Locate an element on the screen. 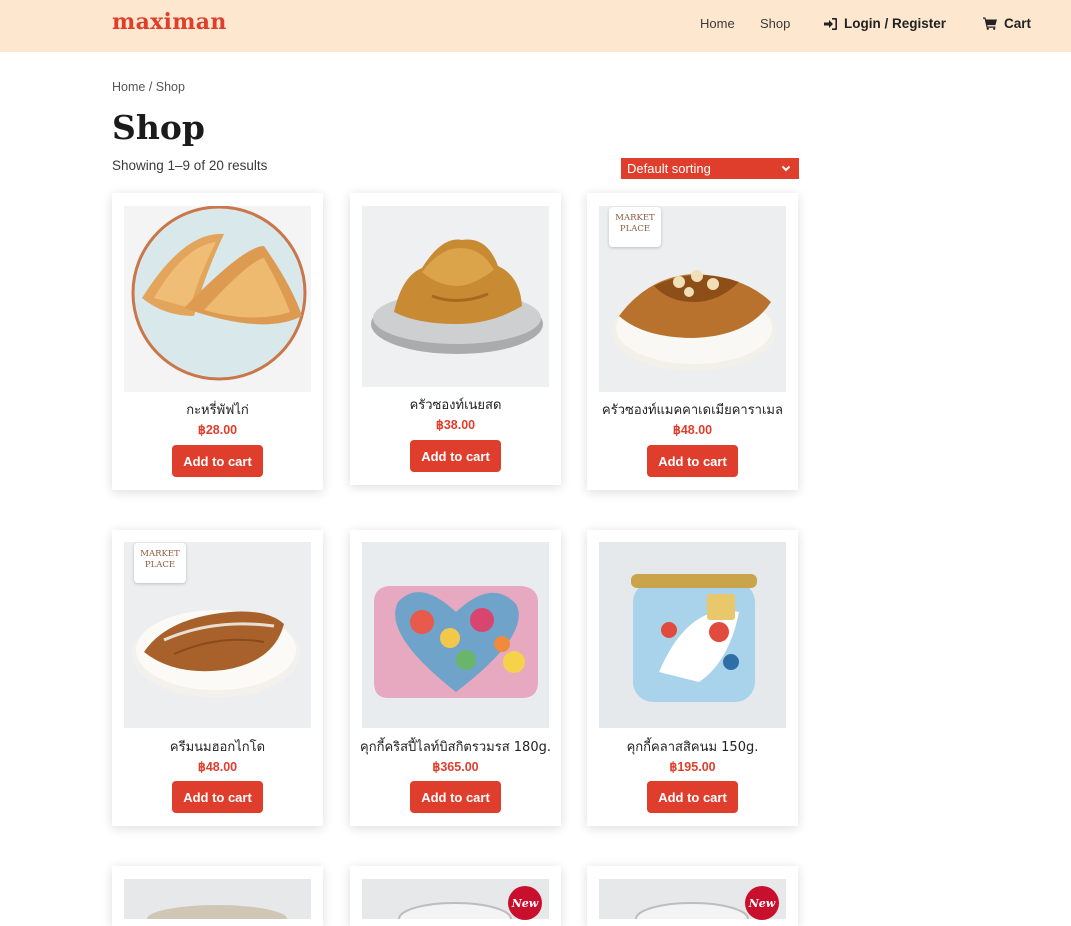  nav-login-link: Login / Register is located at coordinates (885, 23).